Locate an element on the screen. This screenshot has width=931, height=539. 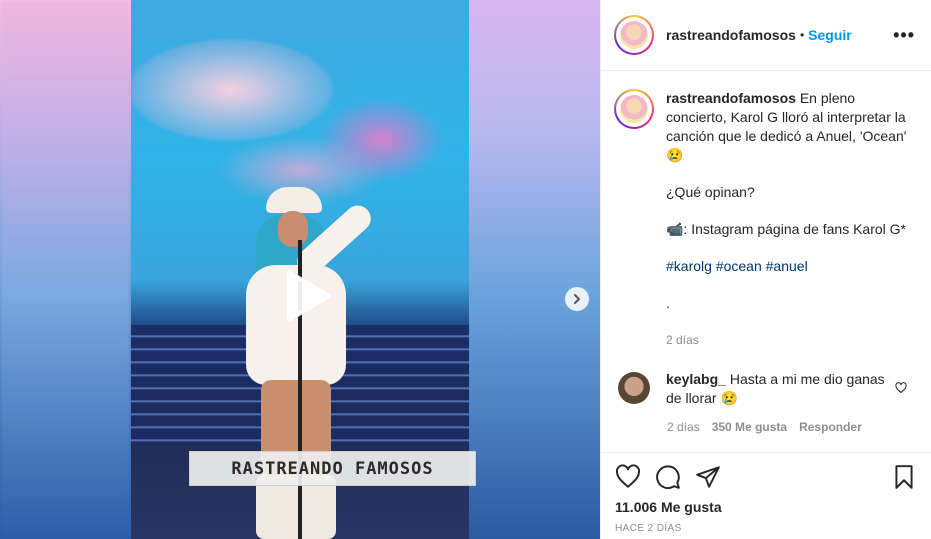
hashtag-link: #anuel is located at coordinates (787, 266).